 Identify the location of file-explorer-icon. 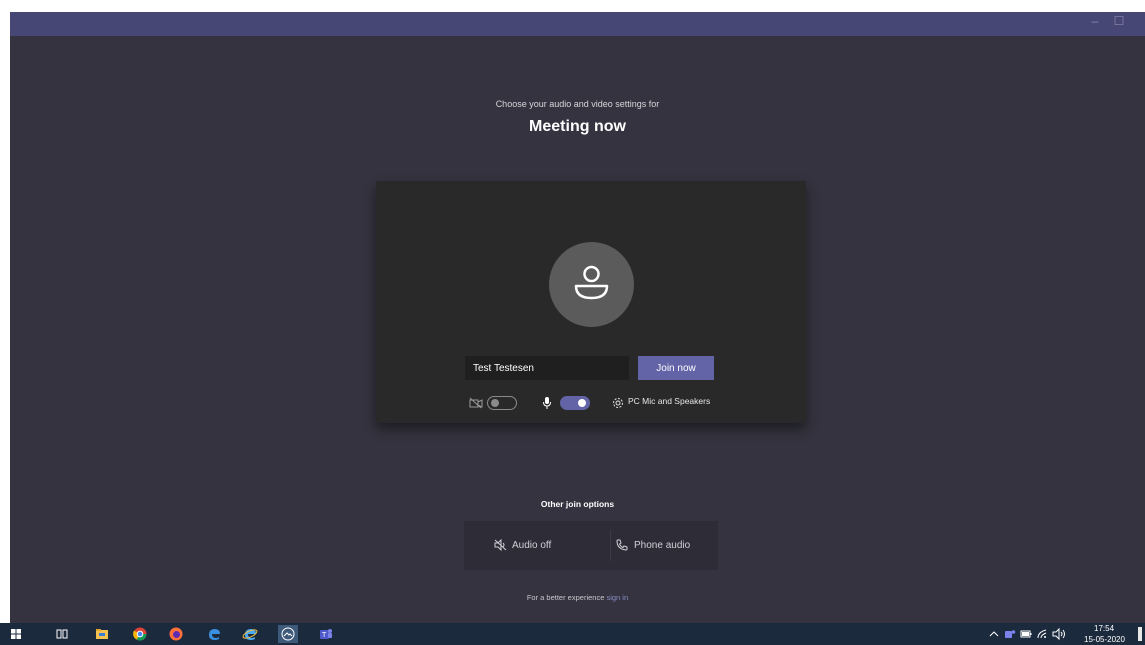
(102, 634).